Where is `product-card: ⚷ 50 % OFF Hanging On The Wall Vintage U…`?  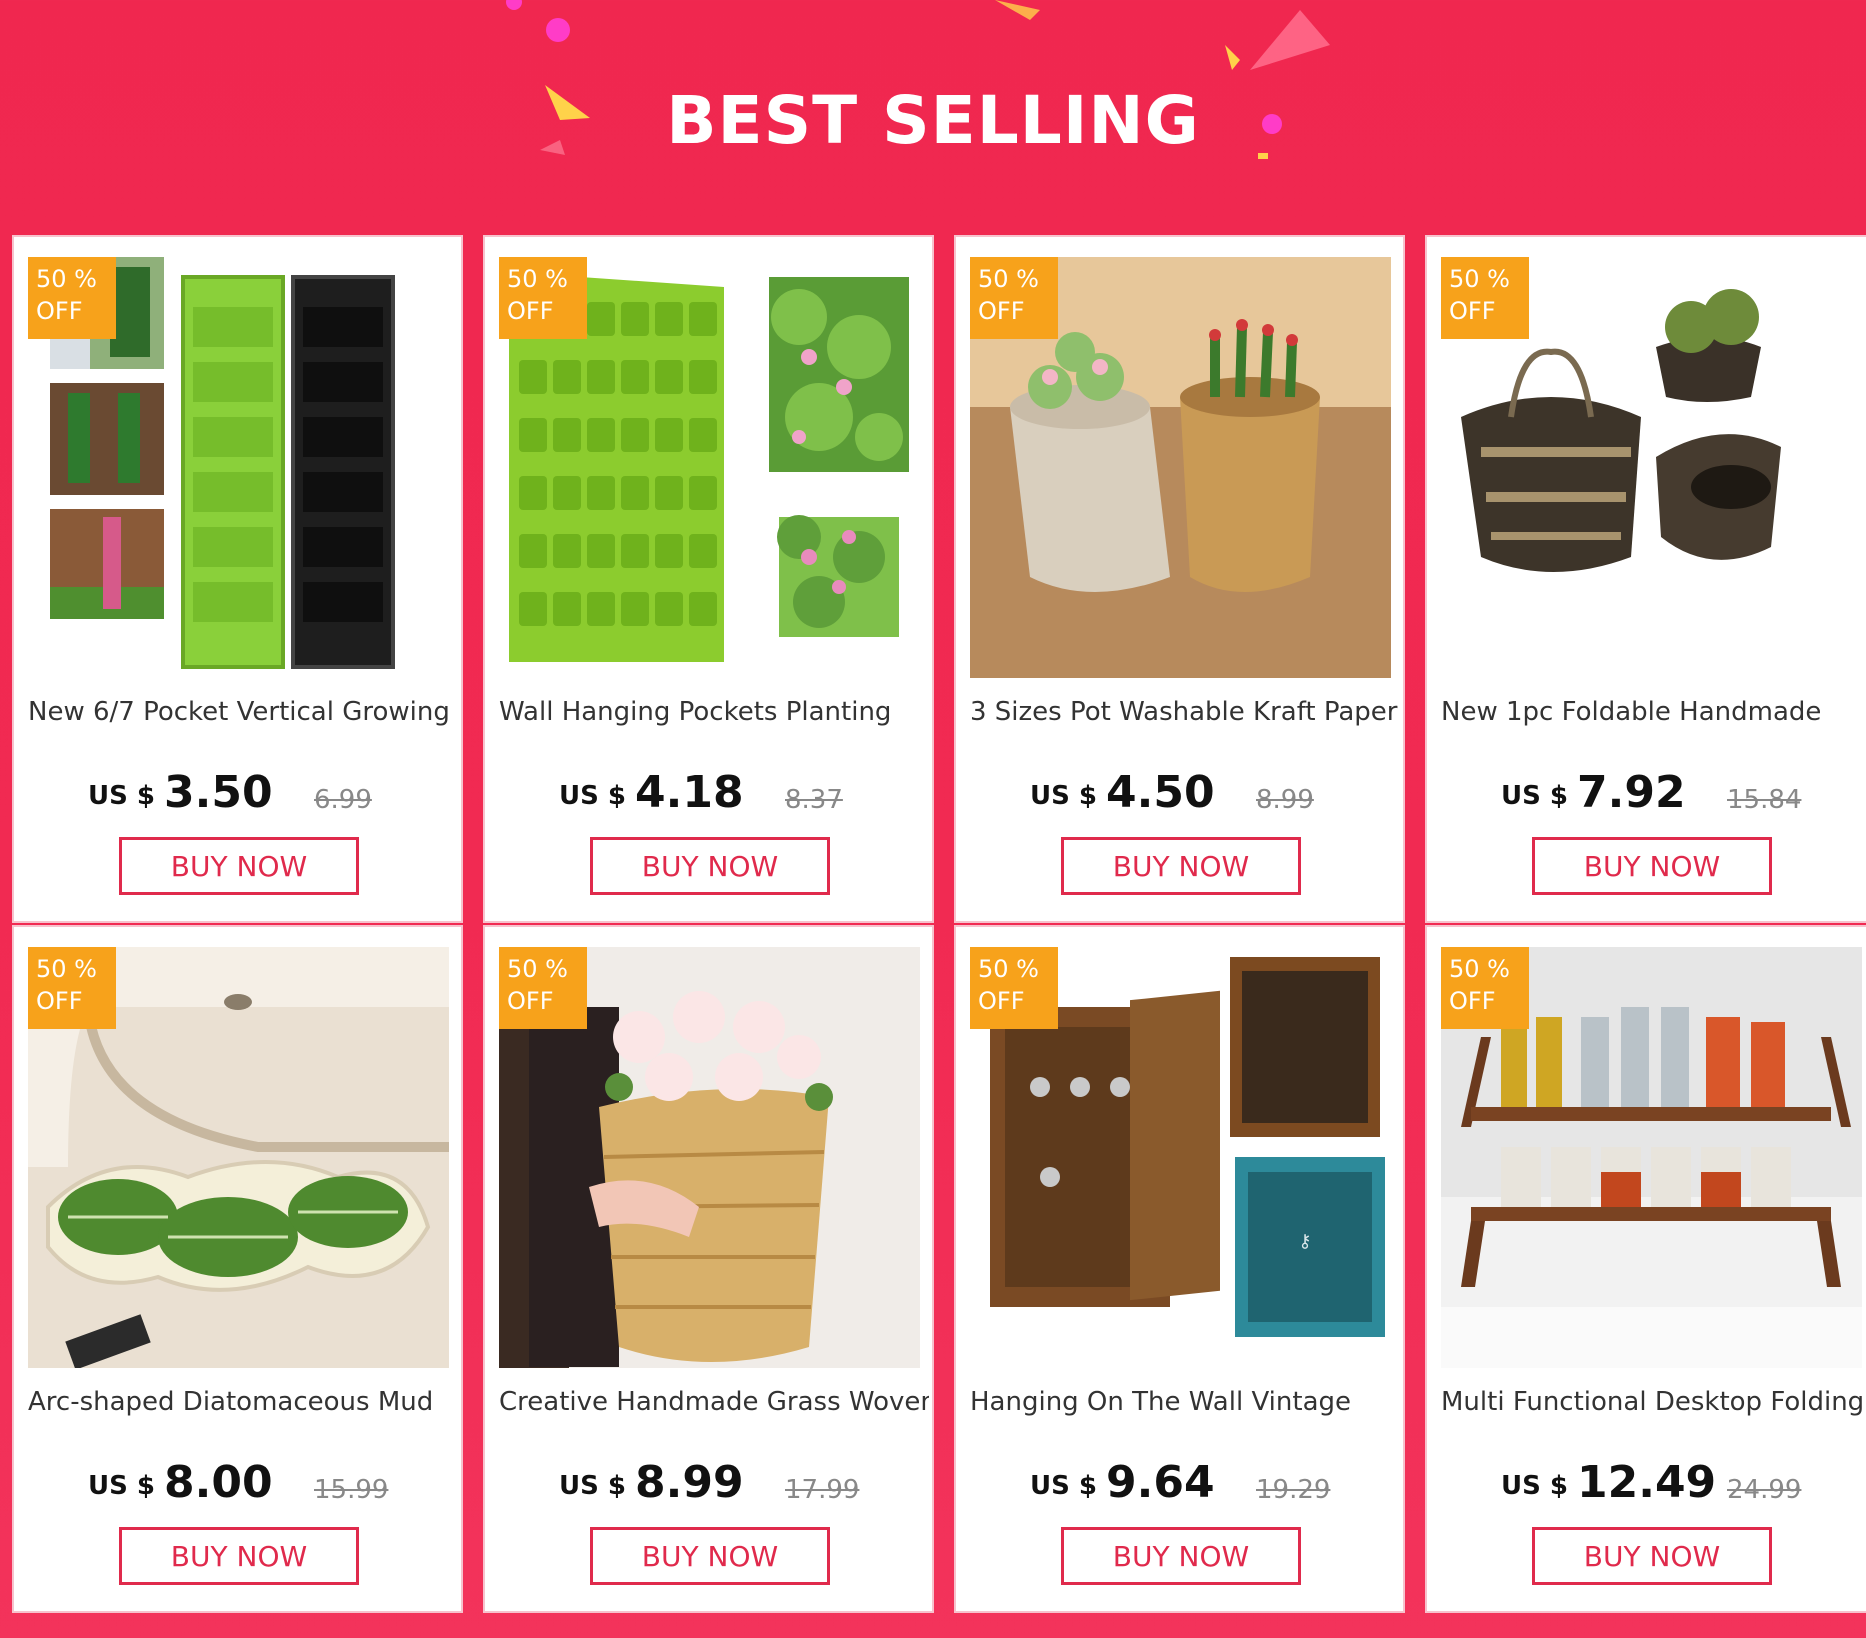 product-card: ⚷ 50 % OFF Hanging On The Wall Vintage U… is located at coordinates (1179, 1269).